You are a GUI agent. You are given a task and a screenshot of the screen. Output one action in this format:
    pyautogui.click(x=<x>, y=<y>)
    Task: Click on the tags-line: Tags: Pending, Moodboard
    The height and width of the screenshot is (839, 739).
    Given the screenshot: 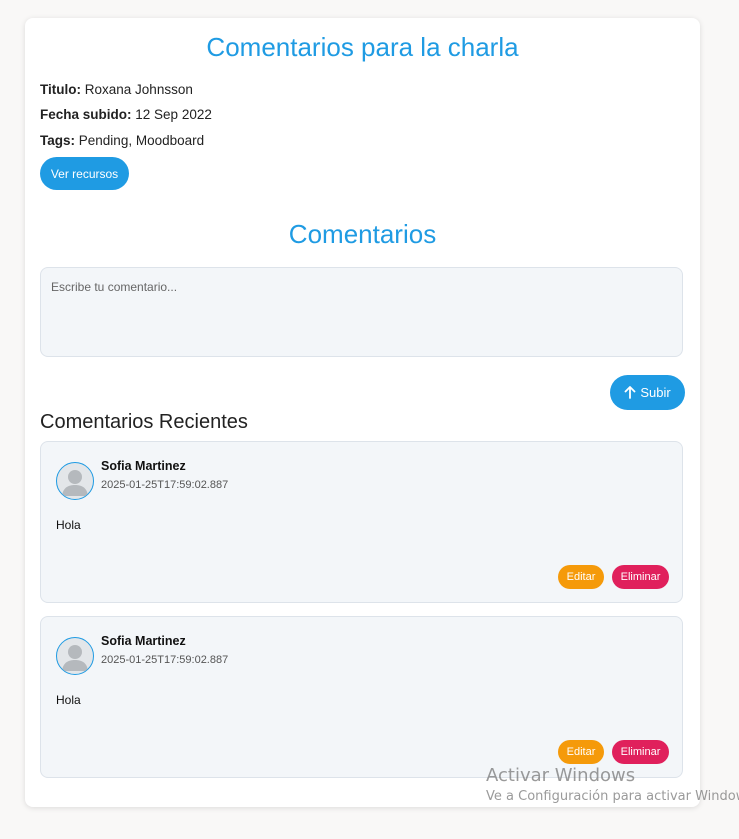 What is the action you would take?
    pyautogui.click(x=122, y=140)
    